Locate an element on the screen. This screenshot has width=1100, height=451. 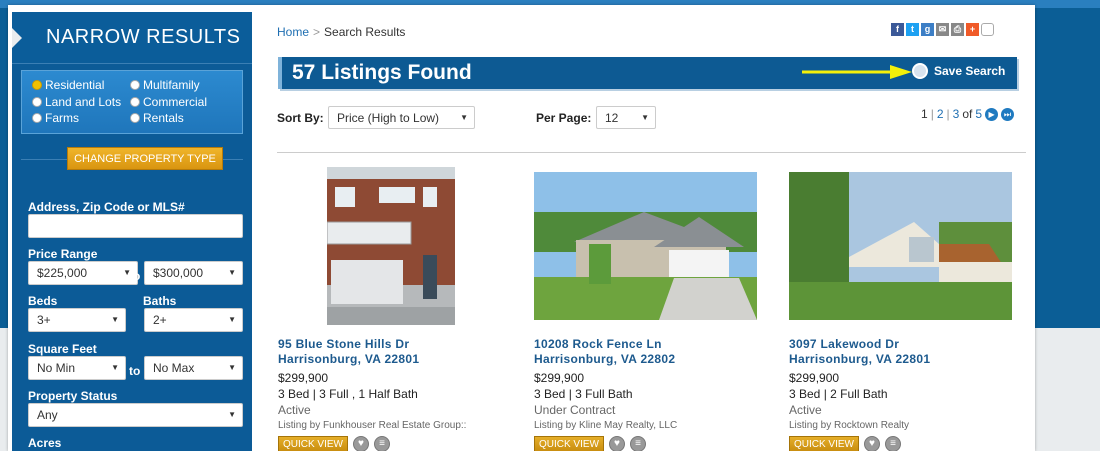
breadcrumb-home-link: Home is located at coordinates (293, 32).